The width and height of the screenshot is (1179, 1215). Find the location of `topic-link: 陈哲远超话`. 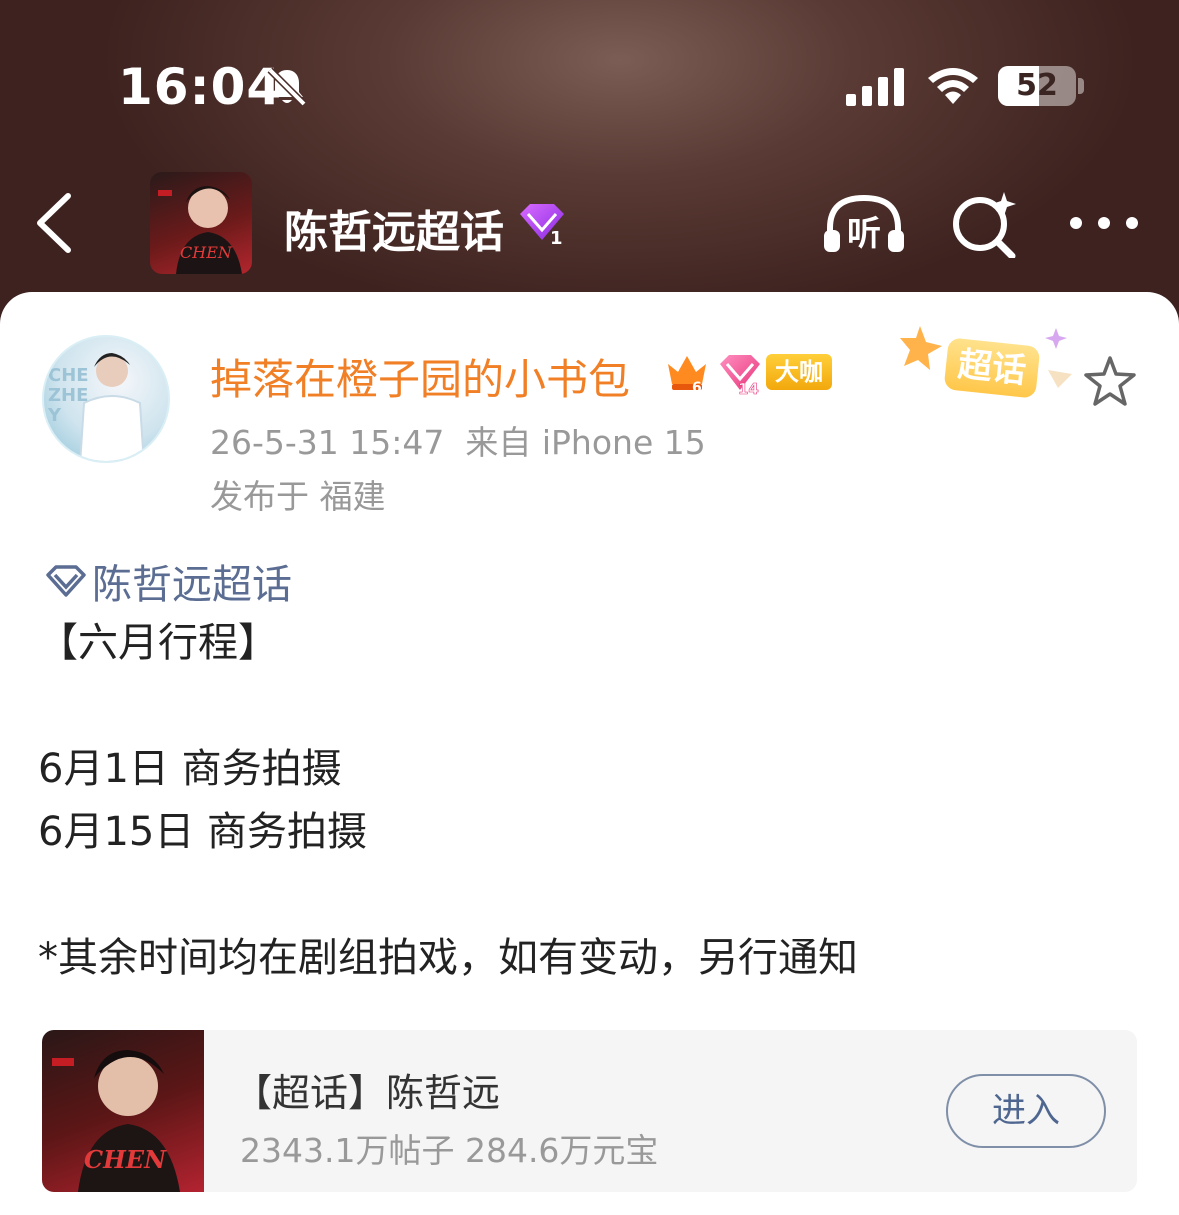

topic-link: 陈哲远超话 is located at coordinates (168, 581).